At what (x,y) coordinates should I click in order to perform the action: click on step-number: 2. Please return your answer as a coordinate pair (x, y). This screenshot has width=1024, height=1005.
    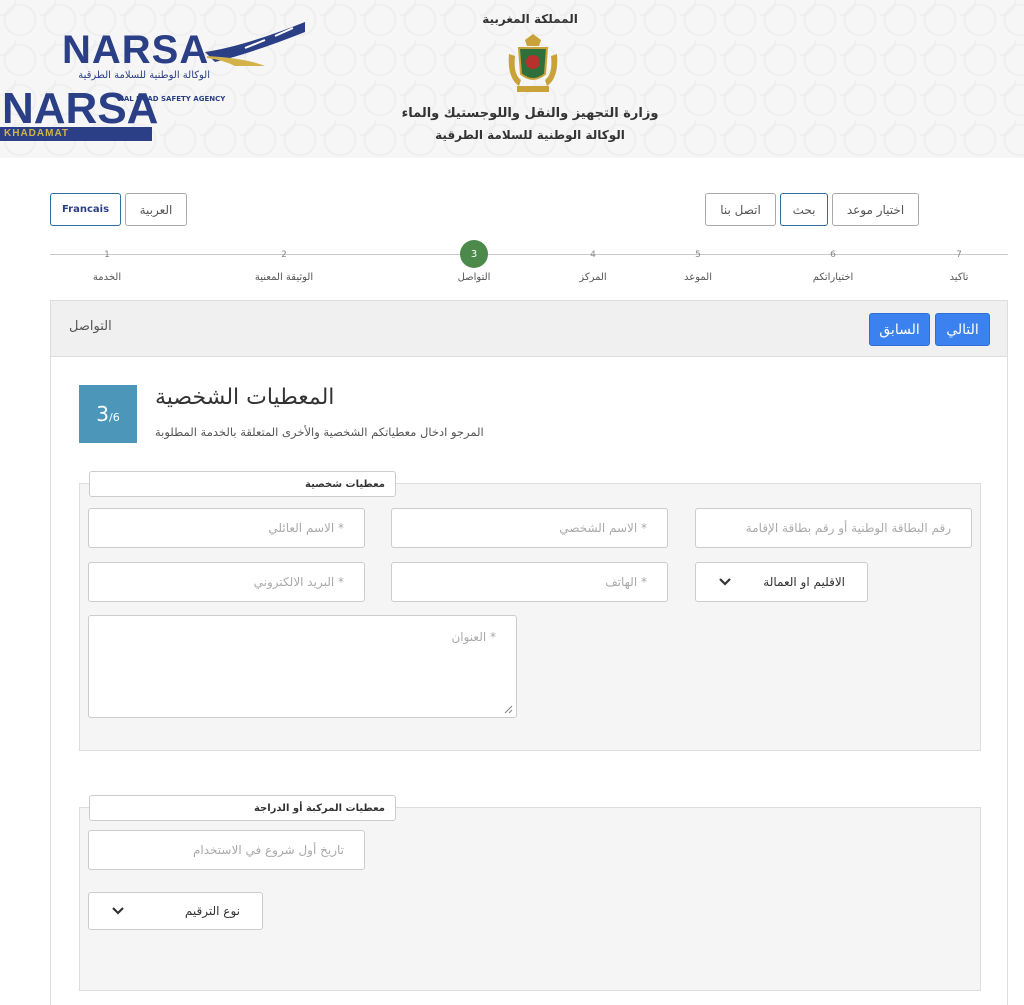
    Looking at the image, I should click on (284, 255).